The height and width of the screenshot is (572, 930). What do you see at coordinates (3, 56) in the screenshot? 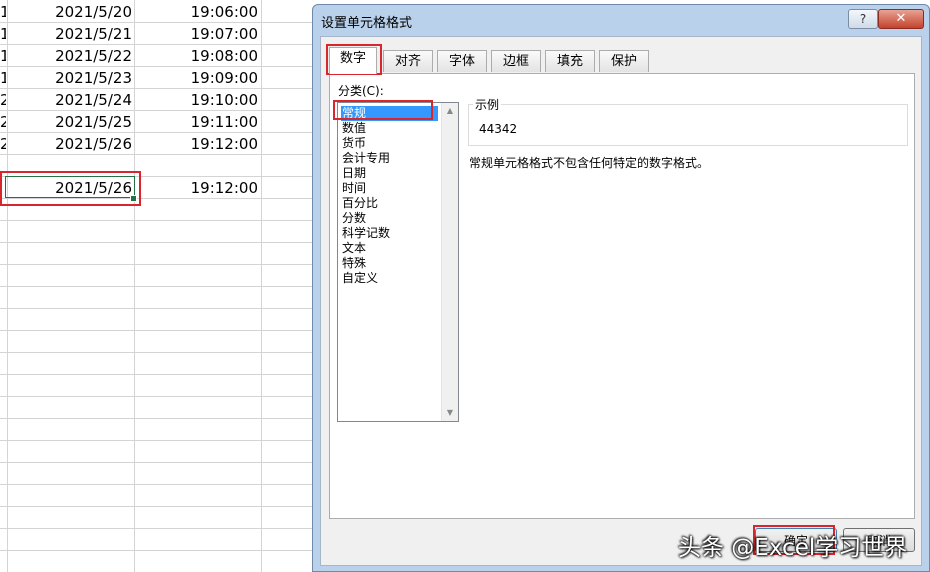
I see `row-number: 18` at bounding box center [3, 56].